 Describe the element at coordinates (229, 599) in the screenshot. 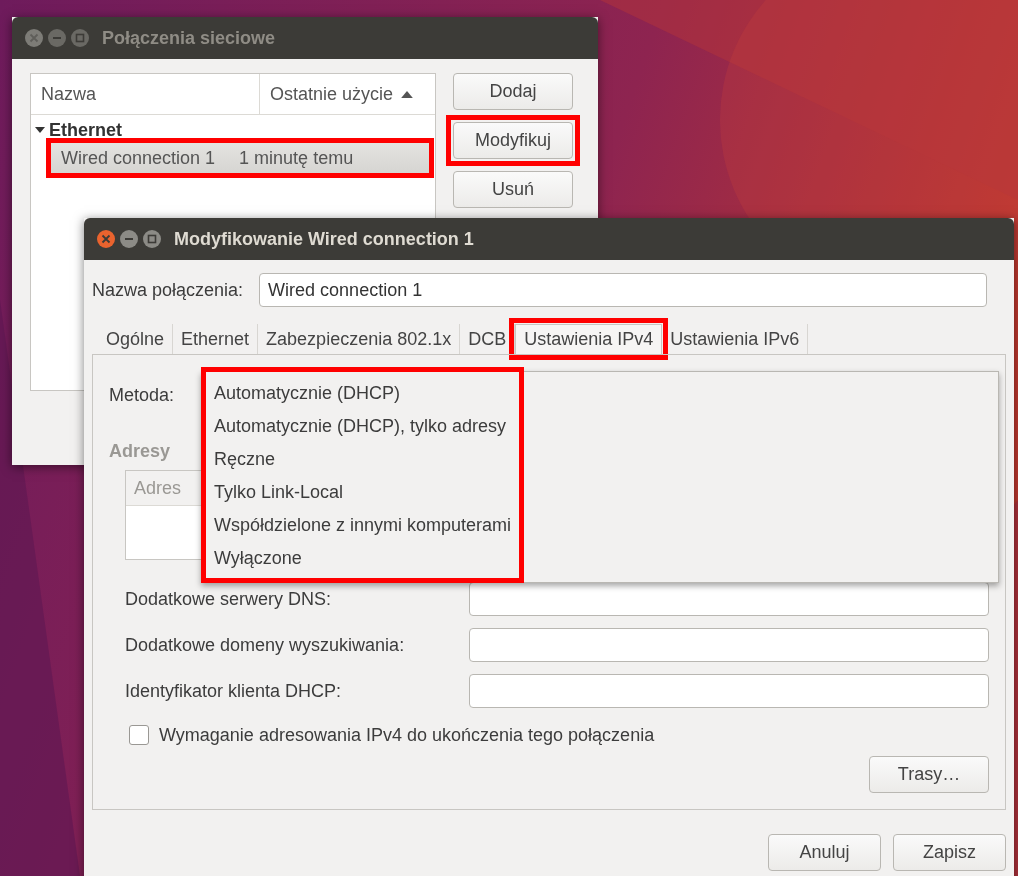

I see `field-label: Dodatkowe serwery DNS:` at that location.